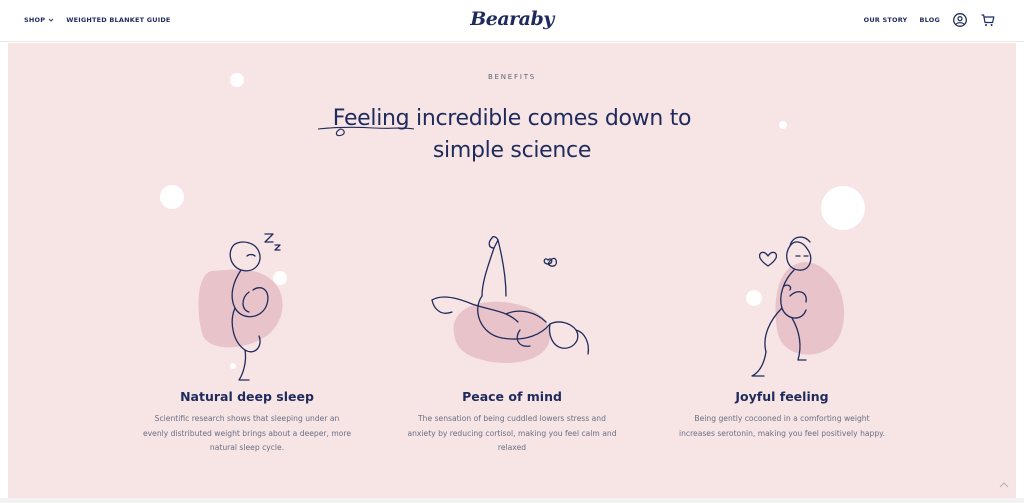  I want to click on benefit-title: Natural deep sleep, so click(247, 396).